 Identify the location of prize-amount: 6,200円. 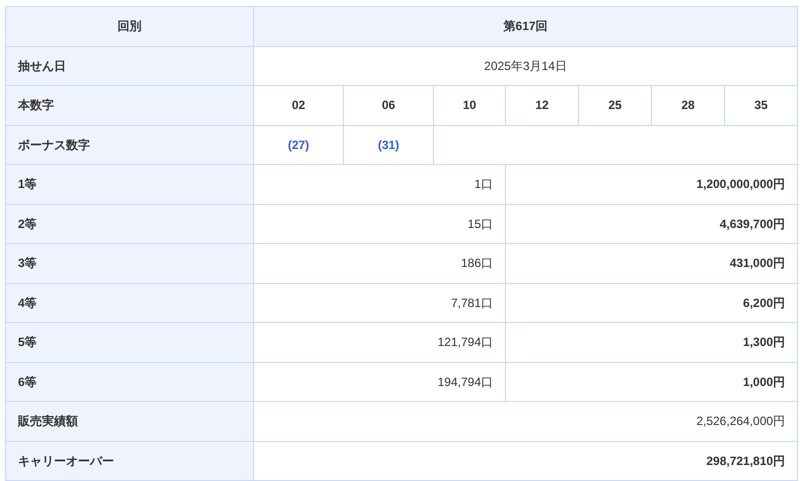
(652, 302).